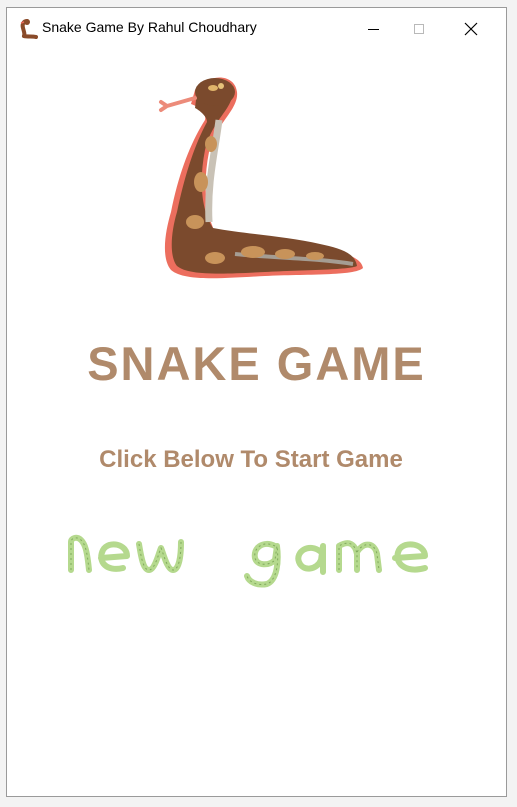  Describe the element at coordinates (256, 363) in the screenshot. I see `game-title: SNAKE GAME` at that location.